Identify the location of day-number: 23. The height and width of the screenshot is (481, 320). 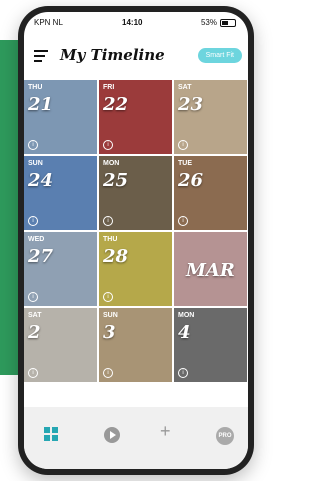
(191, 104).